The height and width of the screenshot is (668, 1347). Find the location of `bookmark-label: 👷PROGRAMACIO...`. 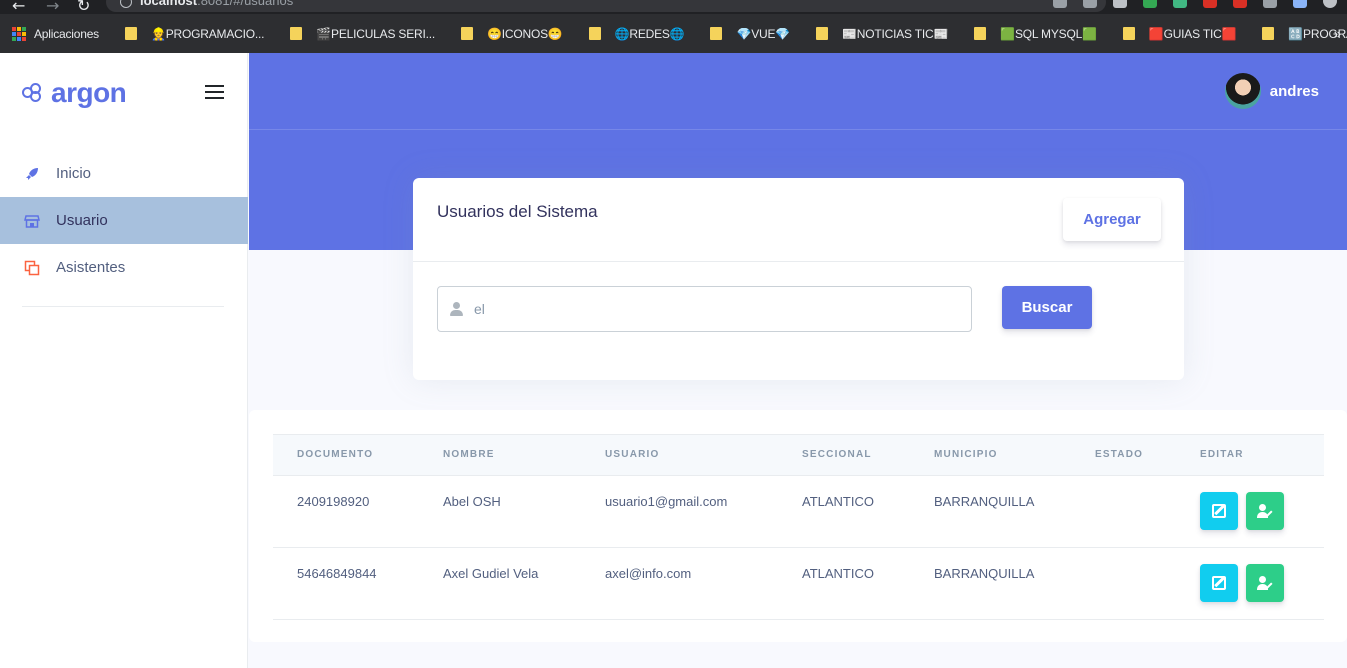

bookmark-label: 👷PROGRAMACIO... is located at coordinates (207, 33).